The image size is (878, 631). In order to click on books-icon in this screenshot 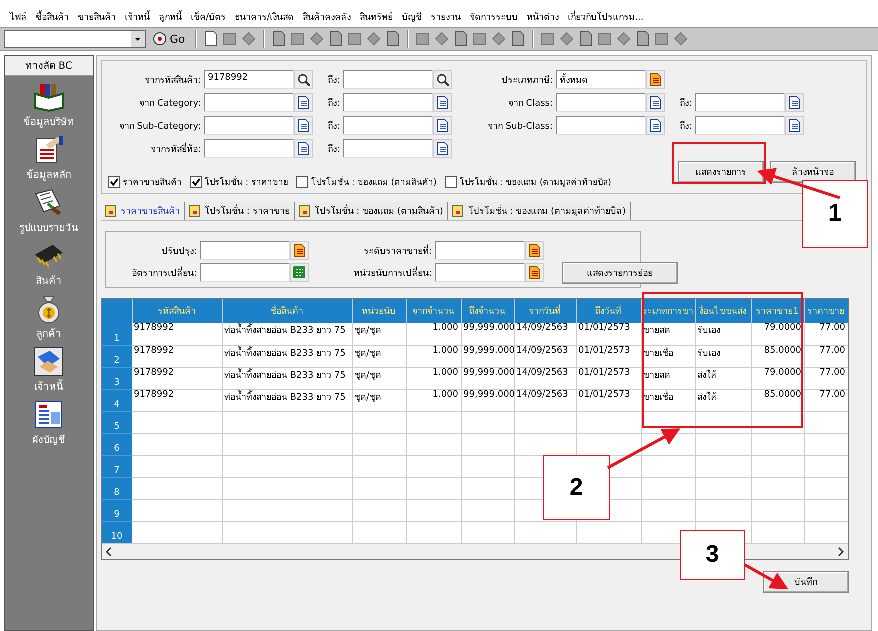, I will do `click(49, 97)`.